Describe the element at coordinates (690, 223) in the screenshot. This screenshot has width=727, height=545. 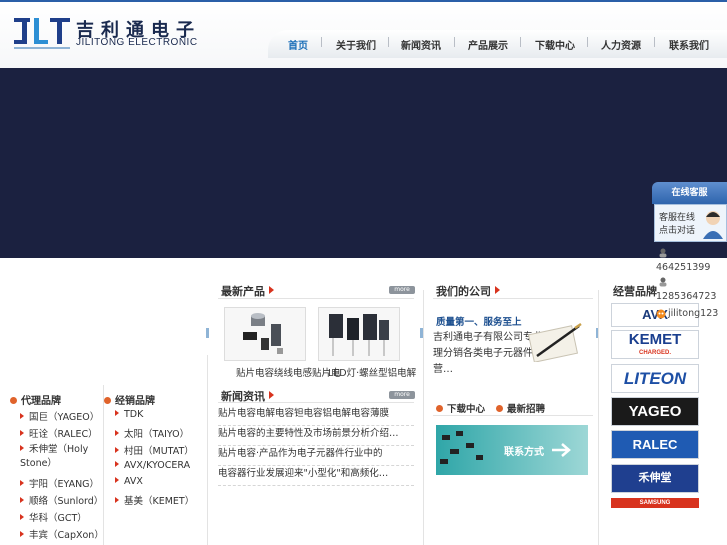
I see `chat-open-button: 客服在线 点击对话` at that location.